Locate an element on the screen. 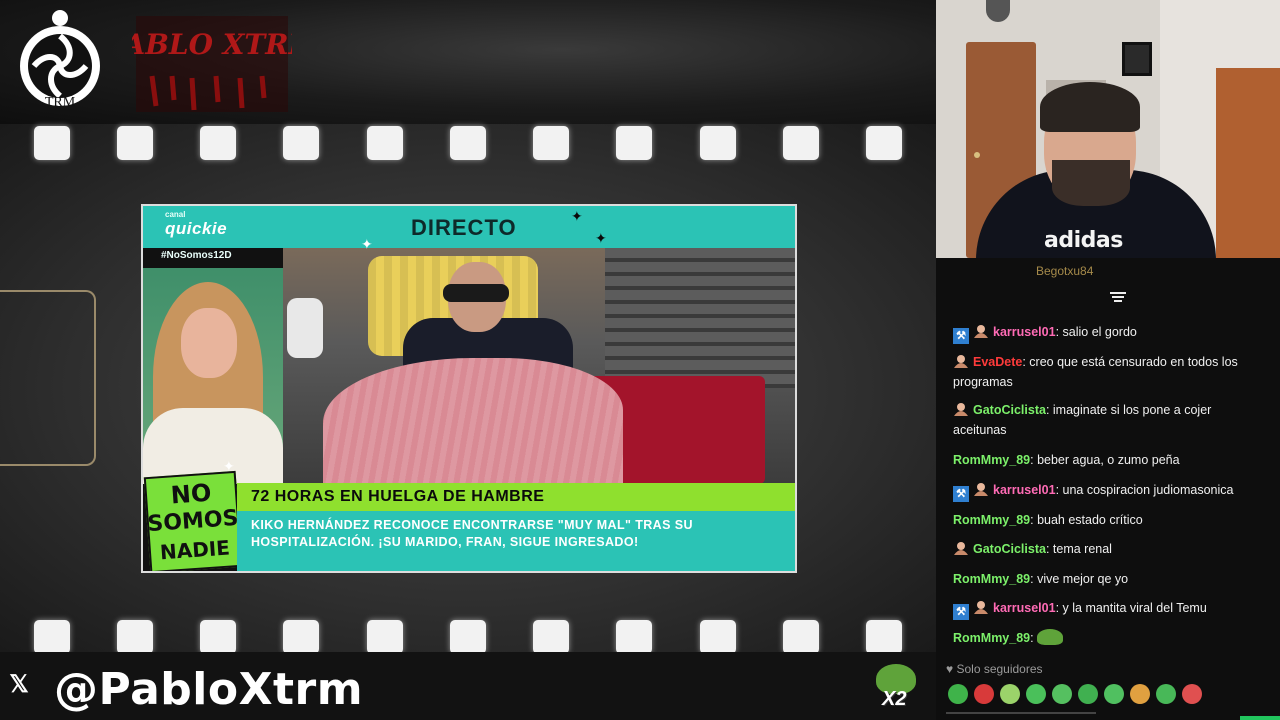 Image resolution: width=1280 pixels, height=720 pixels. chat-text: beber agua, o zumo peña is located at coordinates (1108, 460).